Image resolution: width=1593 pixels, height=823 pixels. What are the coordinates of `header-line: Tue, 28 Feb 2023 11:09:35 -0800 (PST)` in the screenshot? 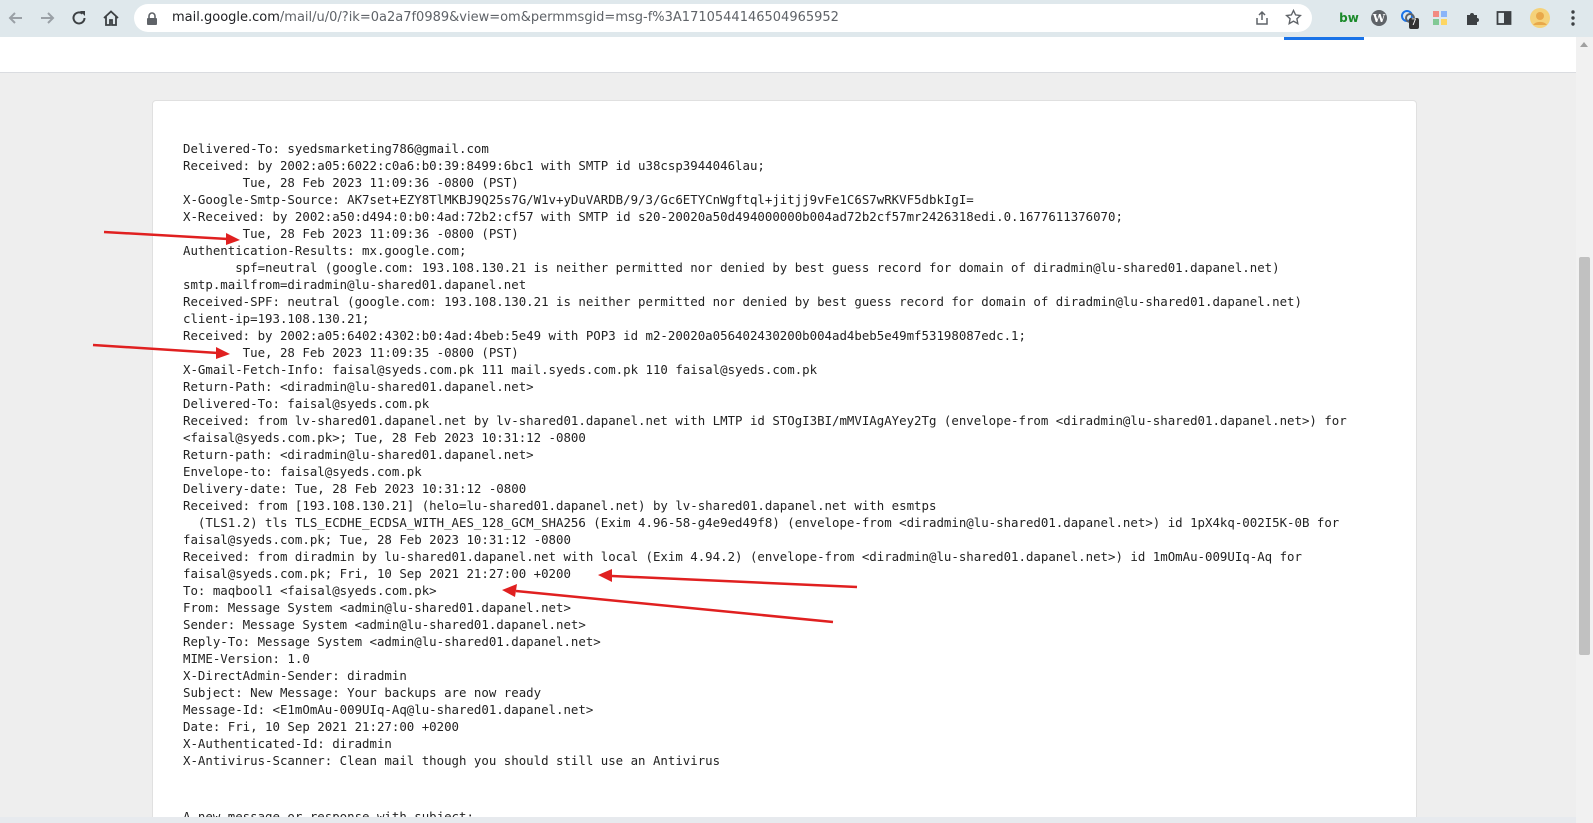 It's located at (351, 352).